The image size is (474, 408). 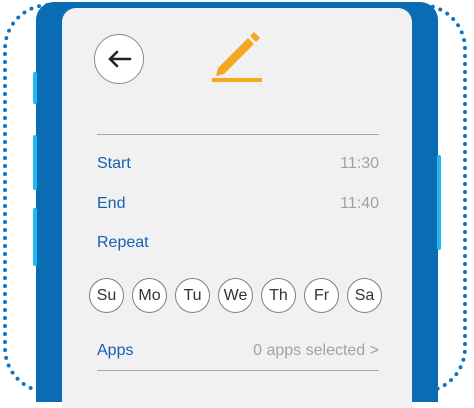 What do you see at coordinates (278, 295) in the screenshot?
I see `day-toggle-thursday: Th` at bounding box center [278, 295].